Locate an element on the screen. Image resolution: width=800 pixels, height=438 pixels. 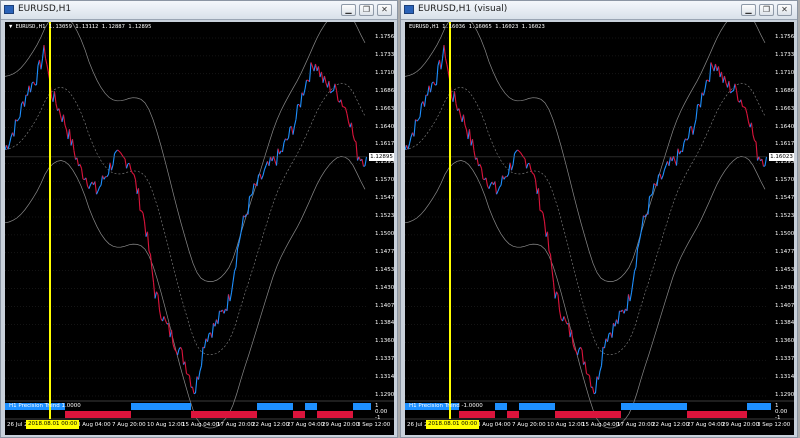
window-titlebar: EURUSD,H1 ▁ ❐ ✕ is located at coordinates (199, 10).